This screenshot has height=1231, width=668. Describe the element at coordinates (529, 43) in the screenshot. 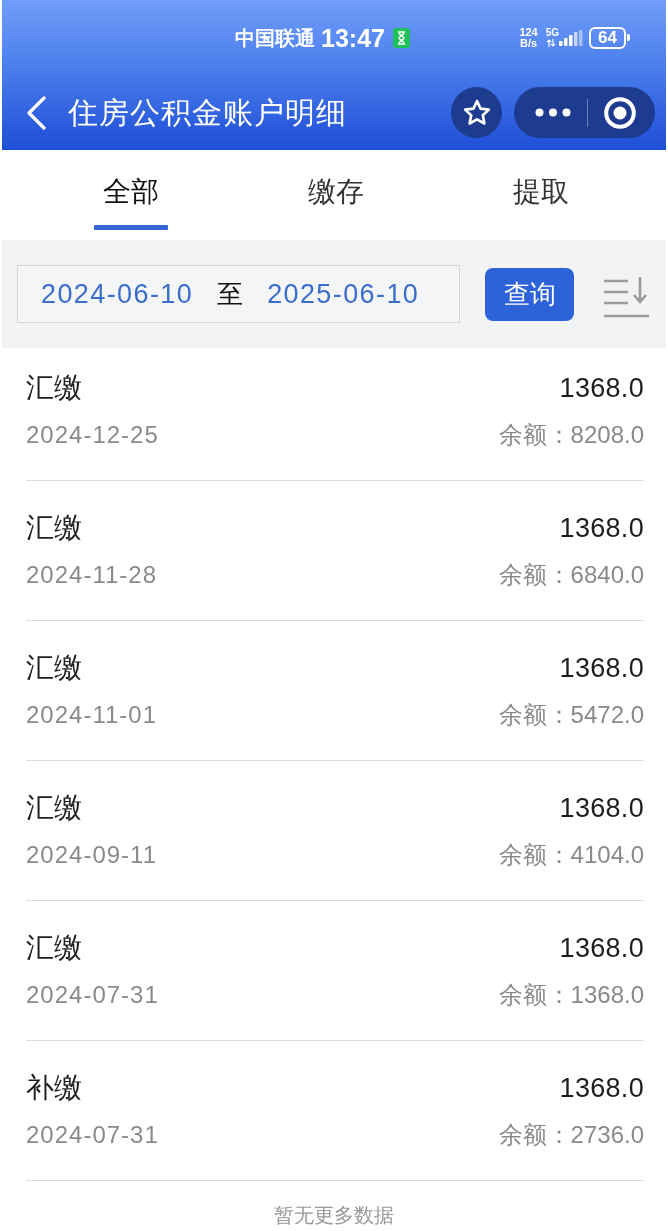

I see `net-speed-unit: B/s` at that location.